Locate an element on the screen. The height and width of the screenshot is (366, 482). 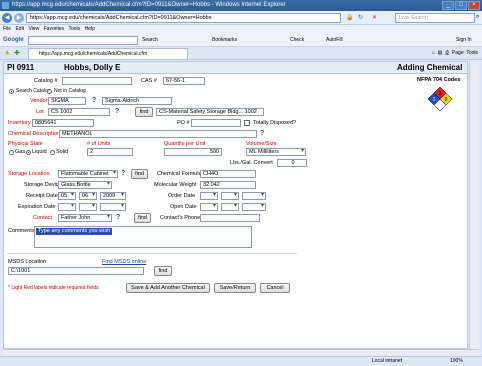
msds-doc-input: CS-Material Safety Storage Bldg... 1002 is located at coordinates (210, 112).